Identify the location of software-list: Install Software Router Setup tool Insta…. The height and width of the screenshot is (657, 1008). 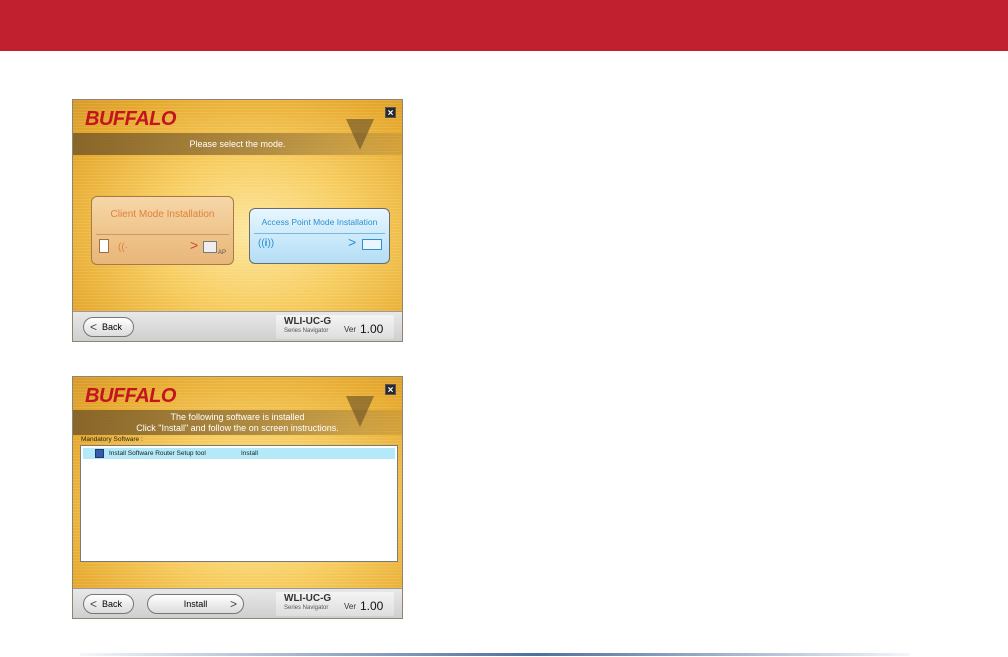
(239, 503).